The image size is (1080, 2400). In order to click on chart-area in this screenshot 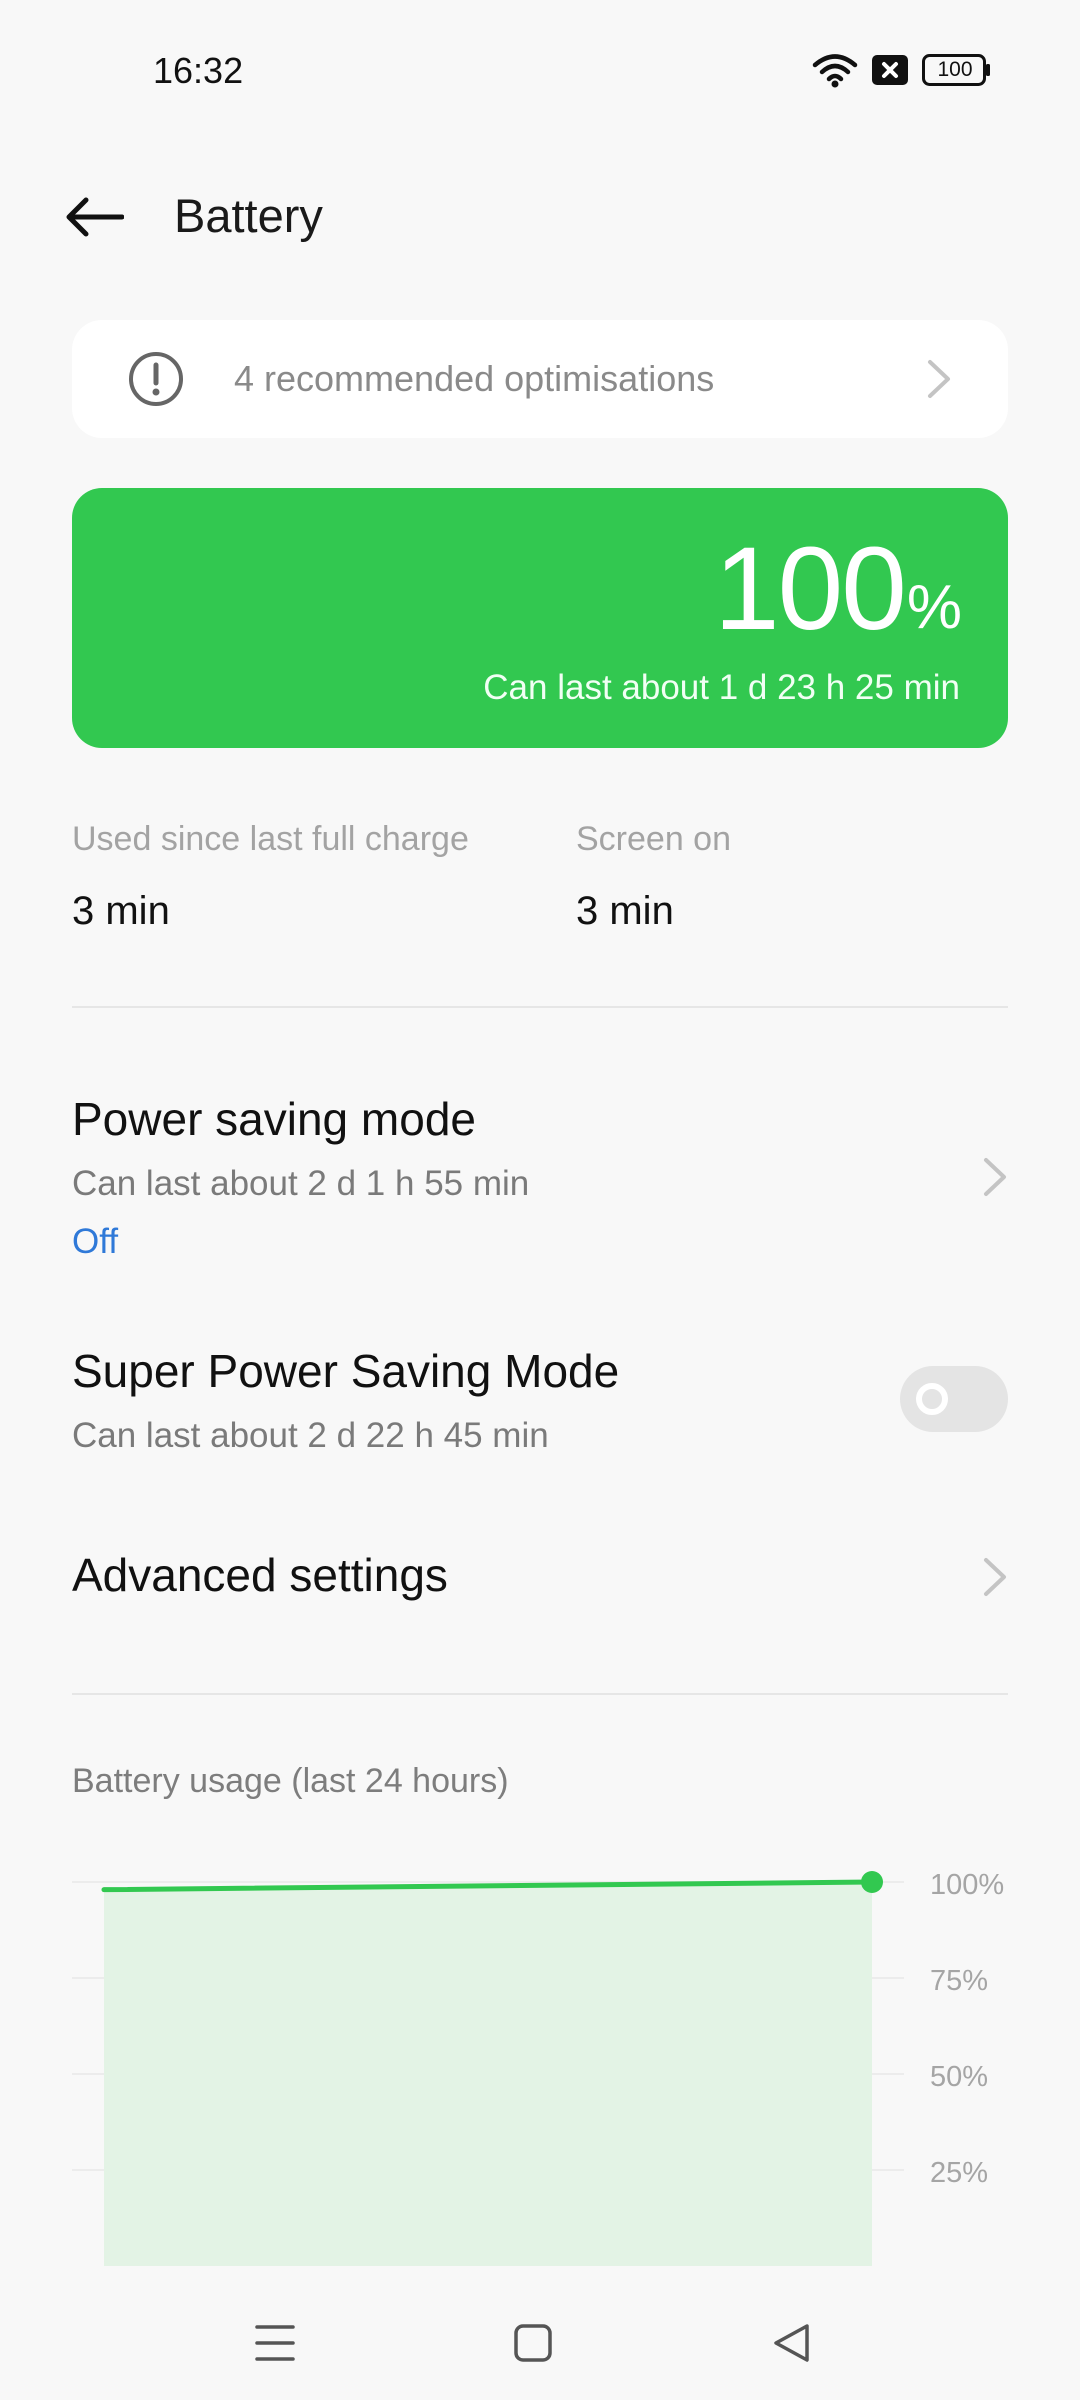, I will do `click(488, 2074)`.